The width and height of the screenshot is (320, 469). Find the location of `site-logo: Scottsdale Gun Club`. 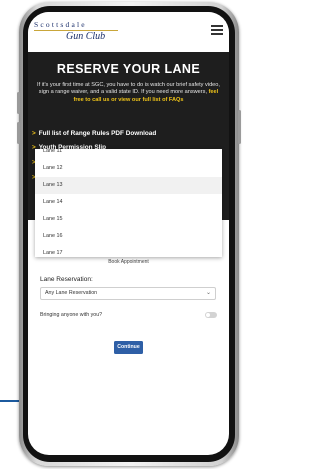

site-logo: Scottsdale Gun Club is located at coordinates (89, 33).